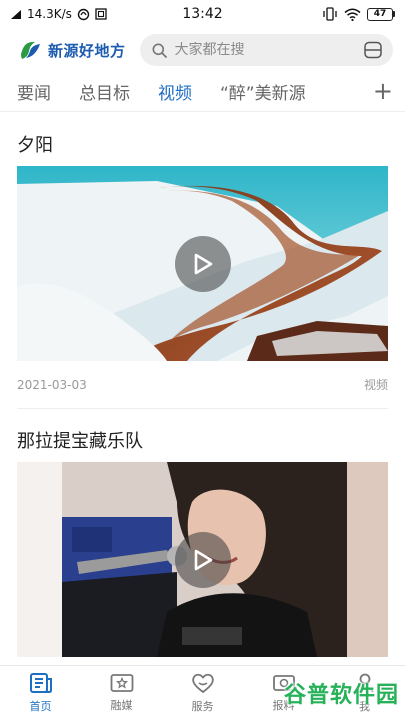 The width and height of the screenshot is (405, 720). What do you see at coordinates (352, 14) in the screenshot?
I see `wifi-icon` at bounding box center [352, 14].